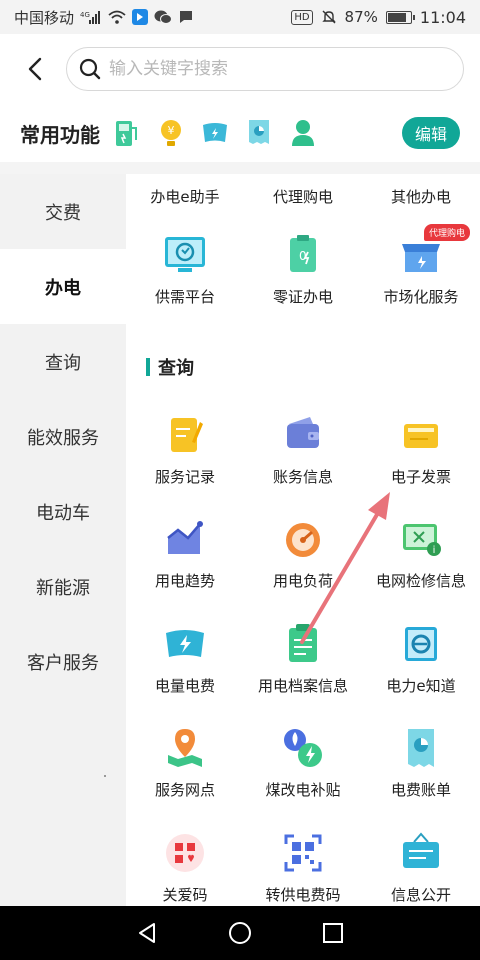  I want to click on search-box, so click(265, 69).